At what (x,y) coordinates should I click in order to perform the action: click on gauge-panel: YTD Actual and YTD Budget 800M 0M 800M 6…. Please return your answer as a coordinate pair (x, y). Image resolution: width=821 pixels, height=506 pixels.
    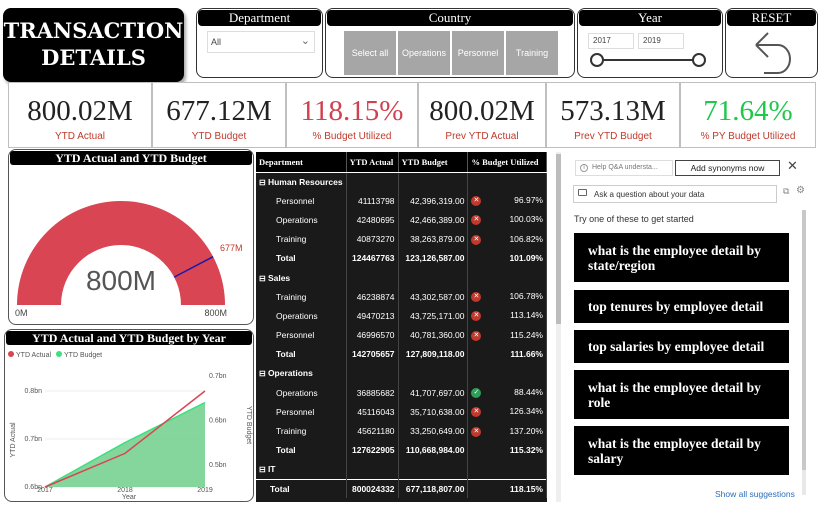
    Looking at the image, I should click on (131, 237).